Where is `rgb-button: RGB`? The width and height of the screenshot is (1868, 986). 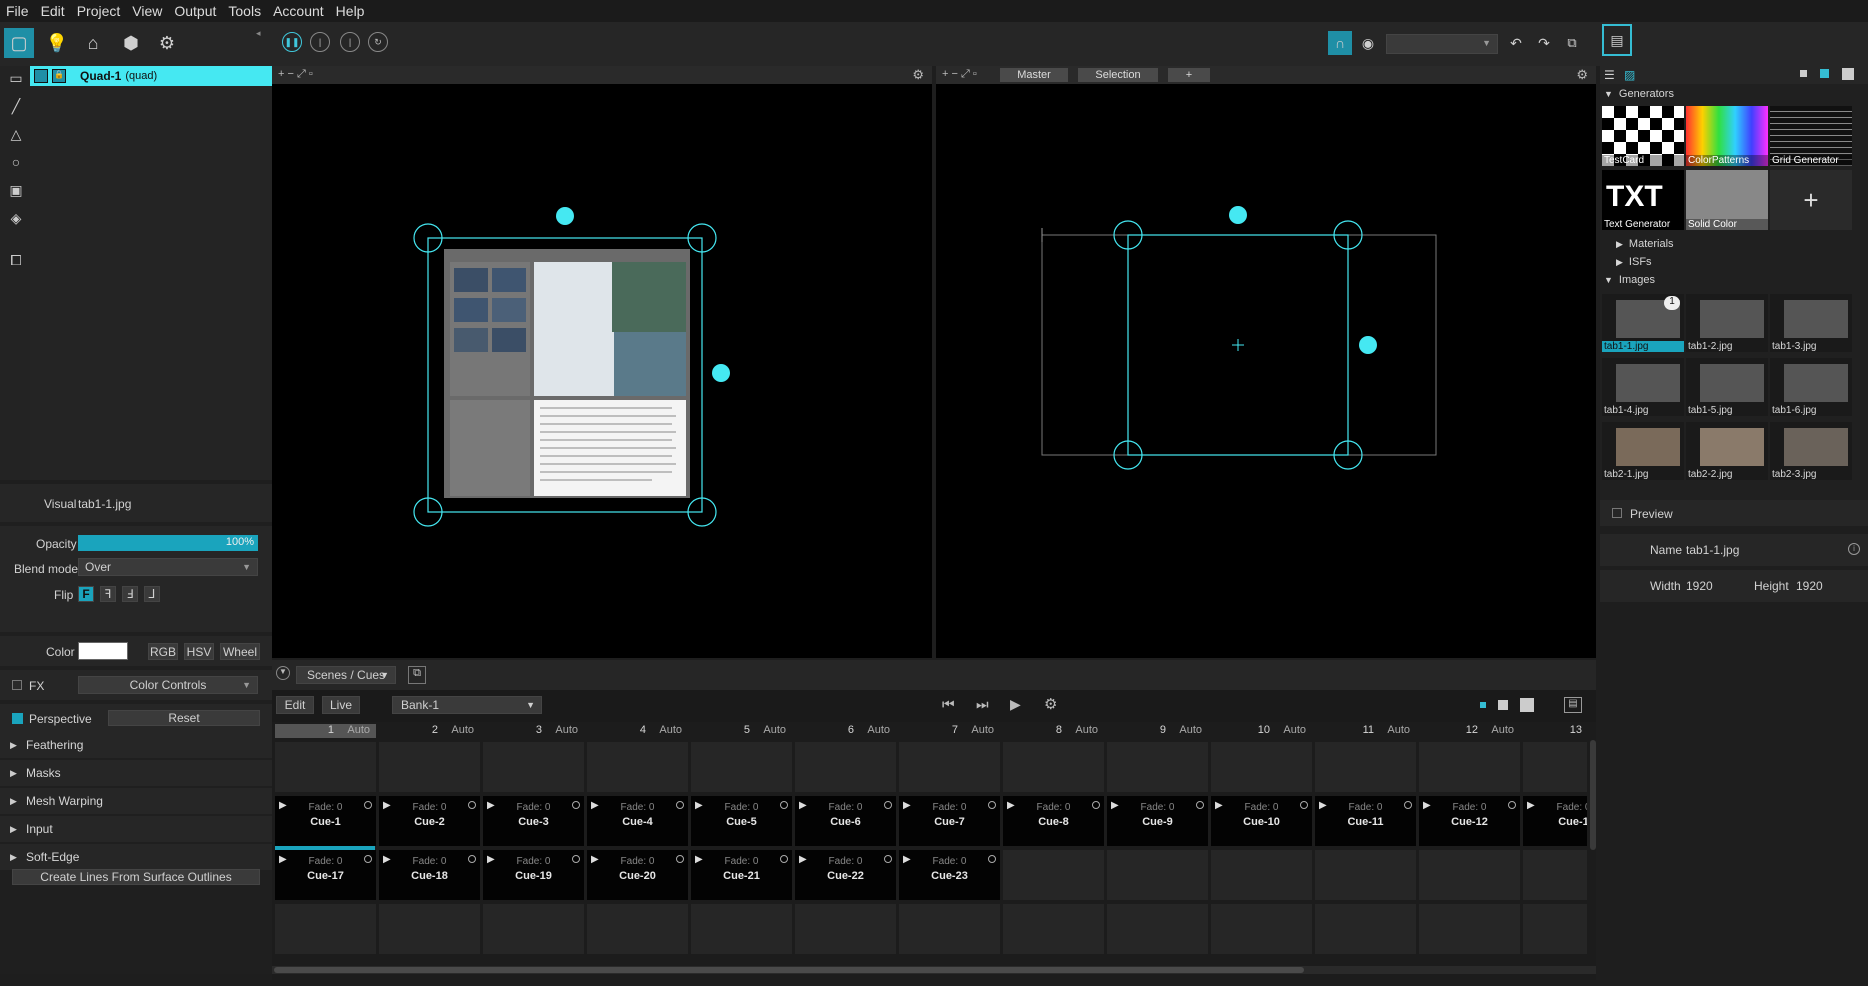
rgb-button: RGB is located at coordinates (163, 651).